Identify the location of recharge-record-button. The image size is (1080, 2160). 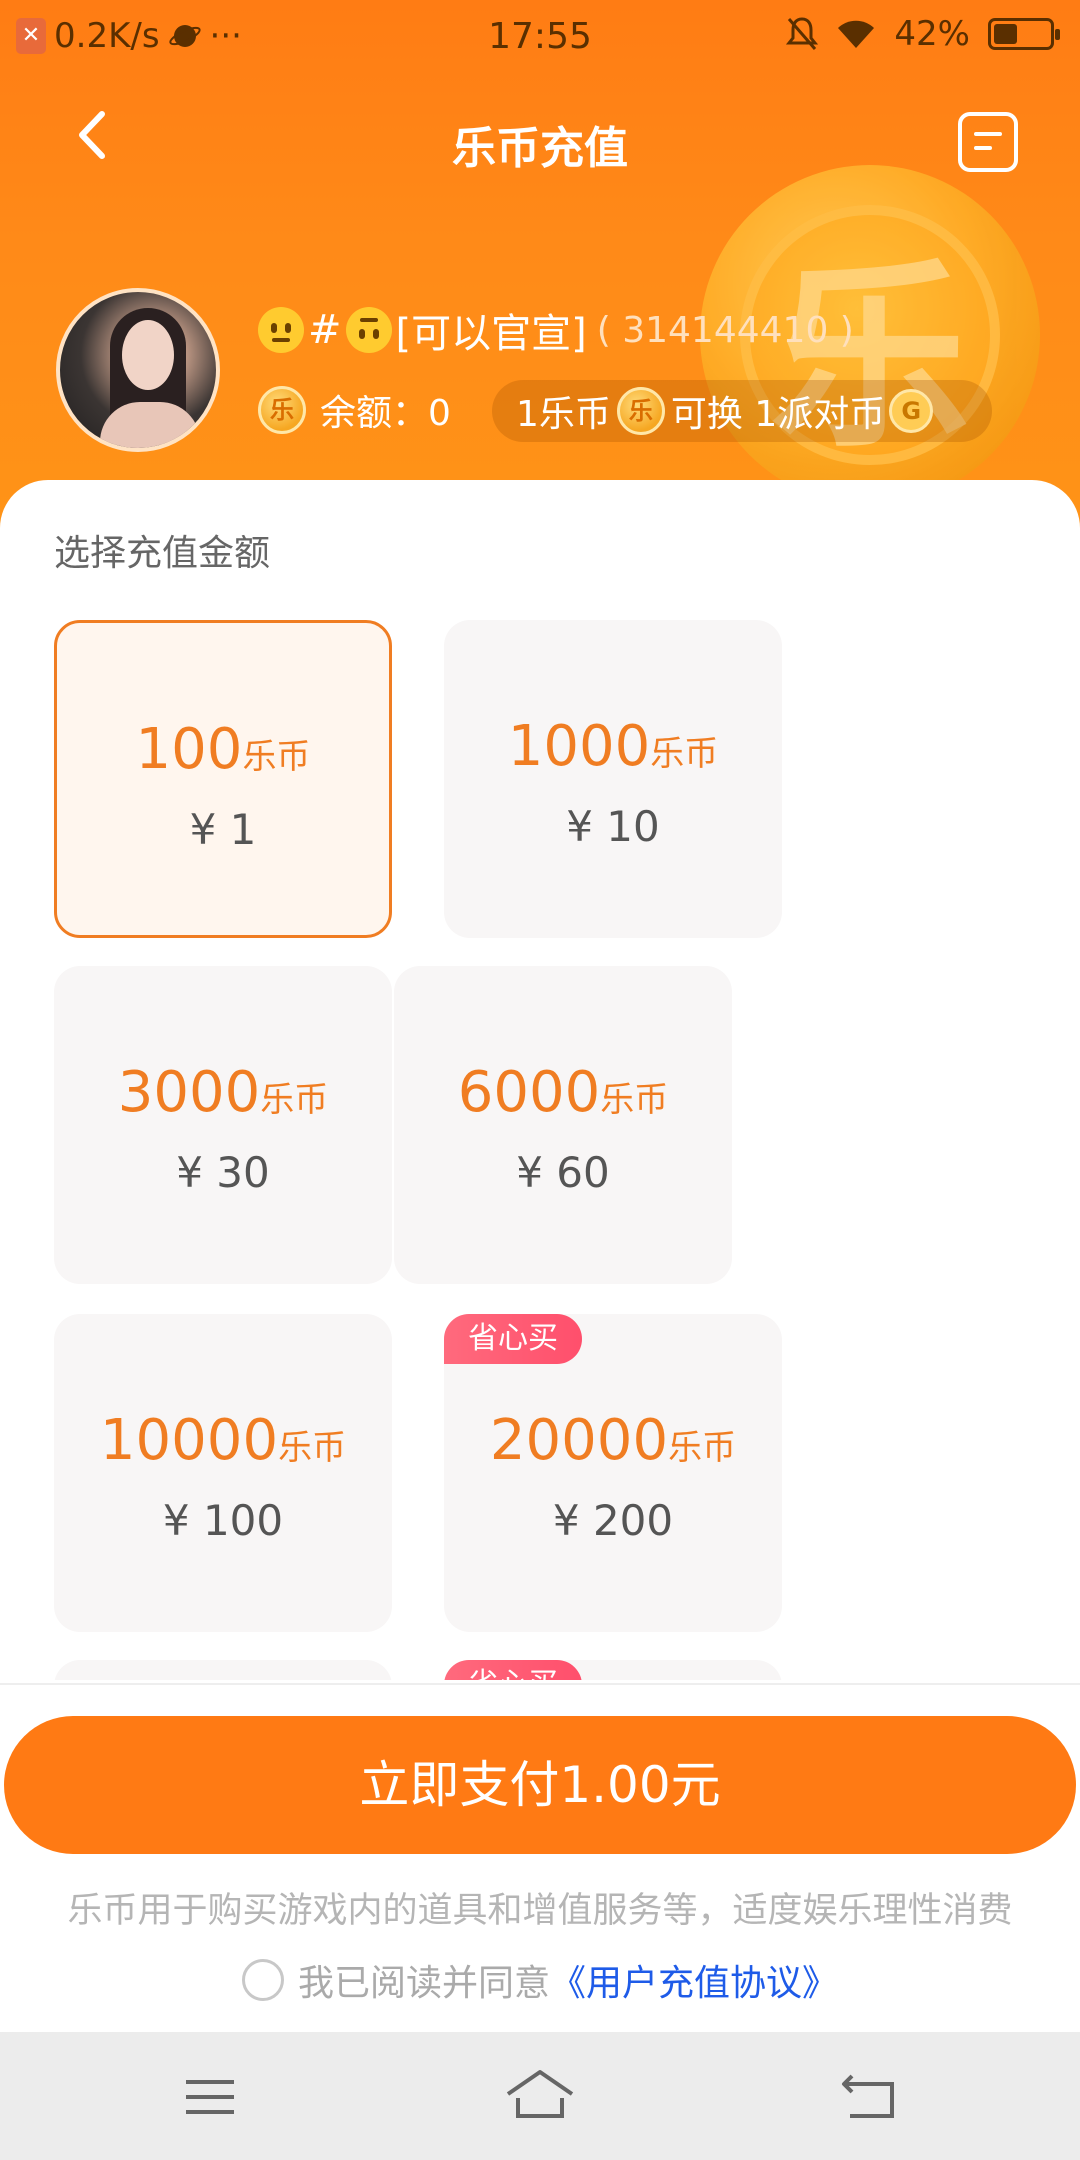
(988, 142).